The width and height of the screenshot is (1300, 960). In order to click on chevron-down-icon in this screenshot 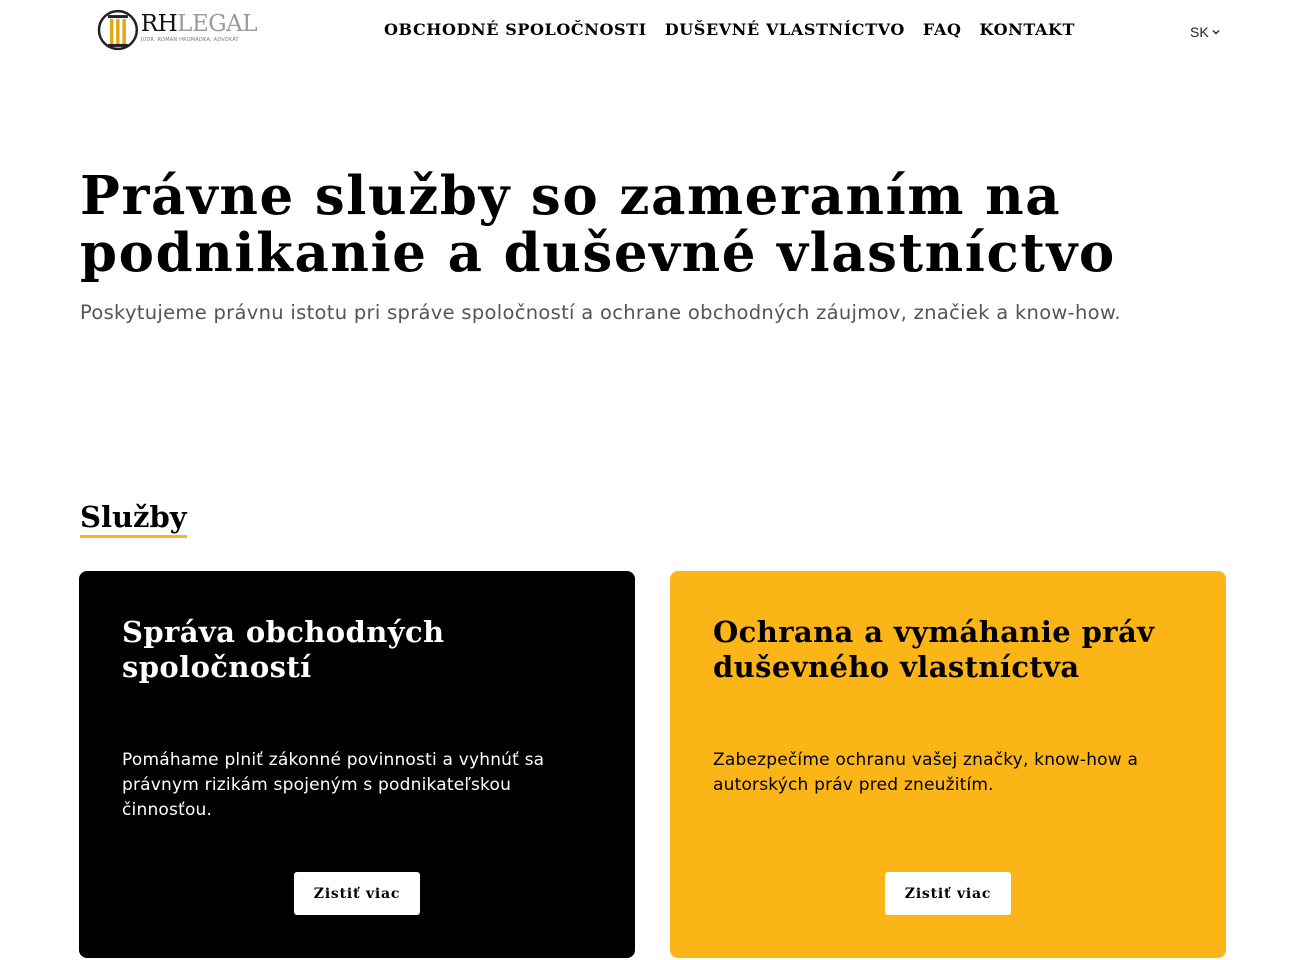, I will do `click(1216, 32)`.